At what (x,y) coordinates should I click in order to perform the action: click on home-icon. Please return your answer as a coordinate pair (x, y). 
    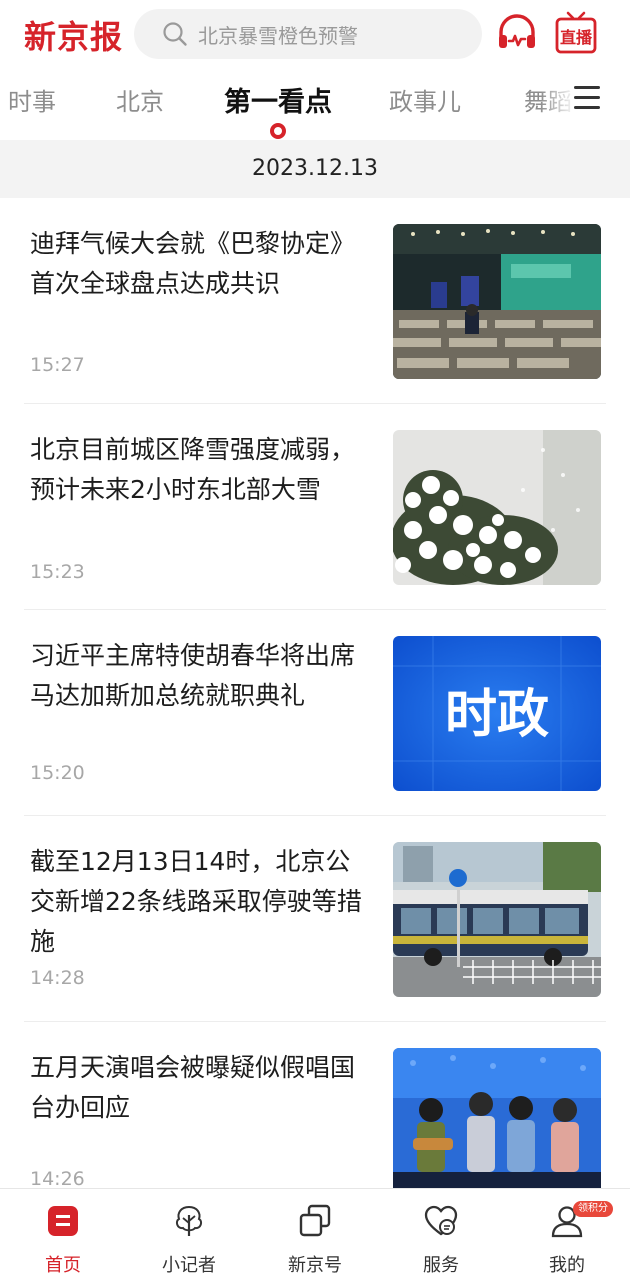
    Looking at the image, I should click on (63, 1221).